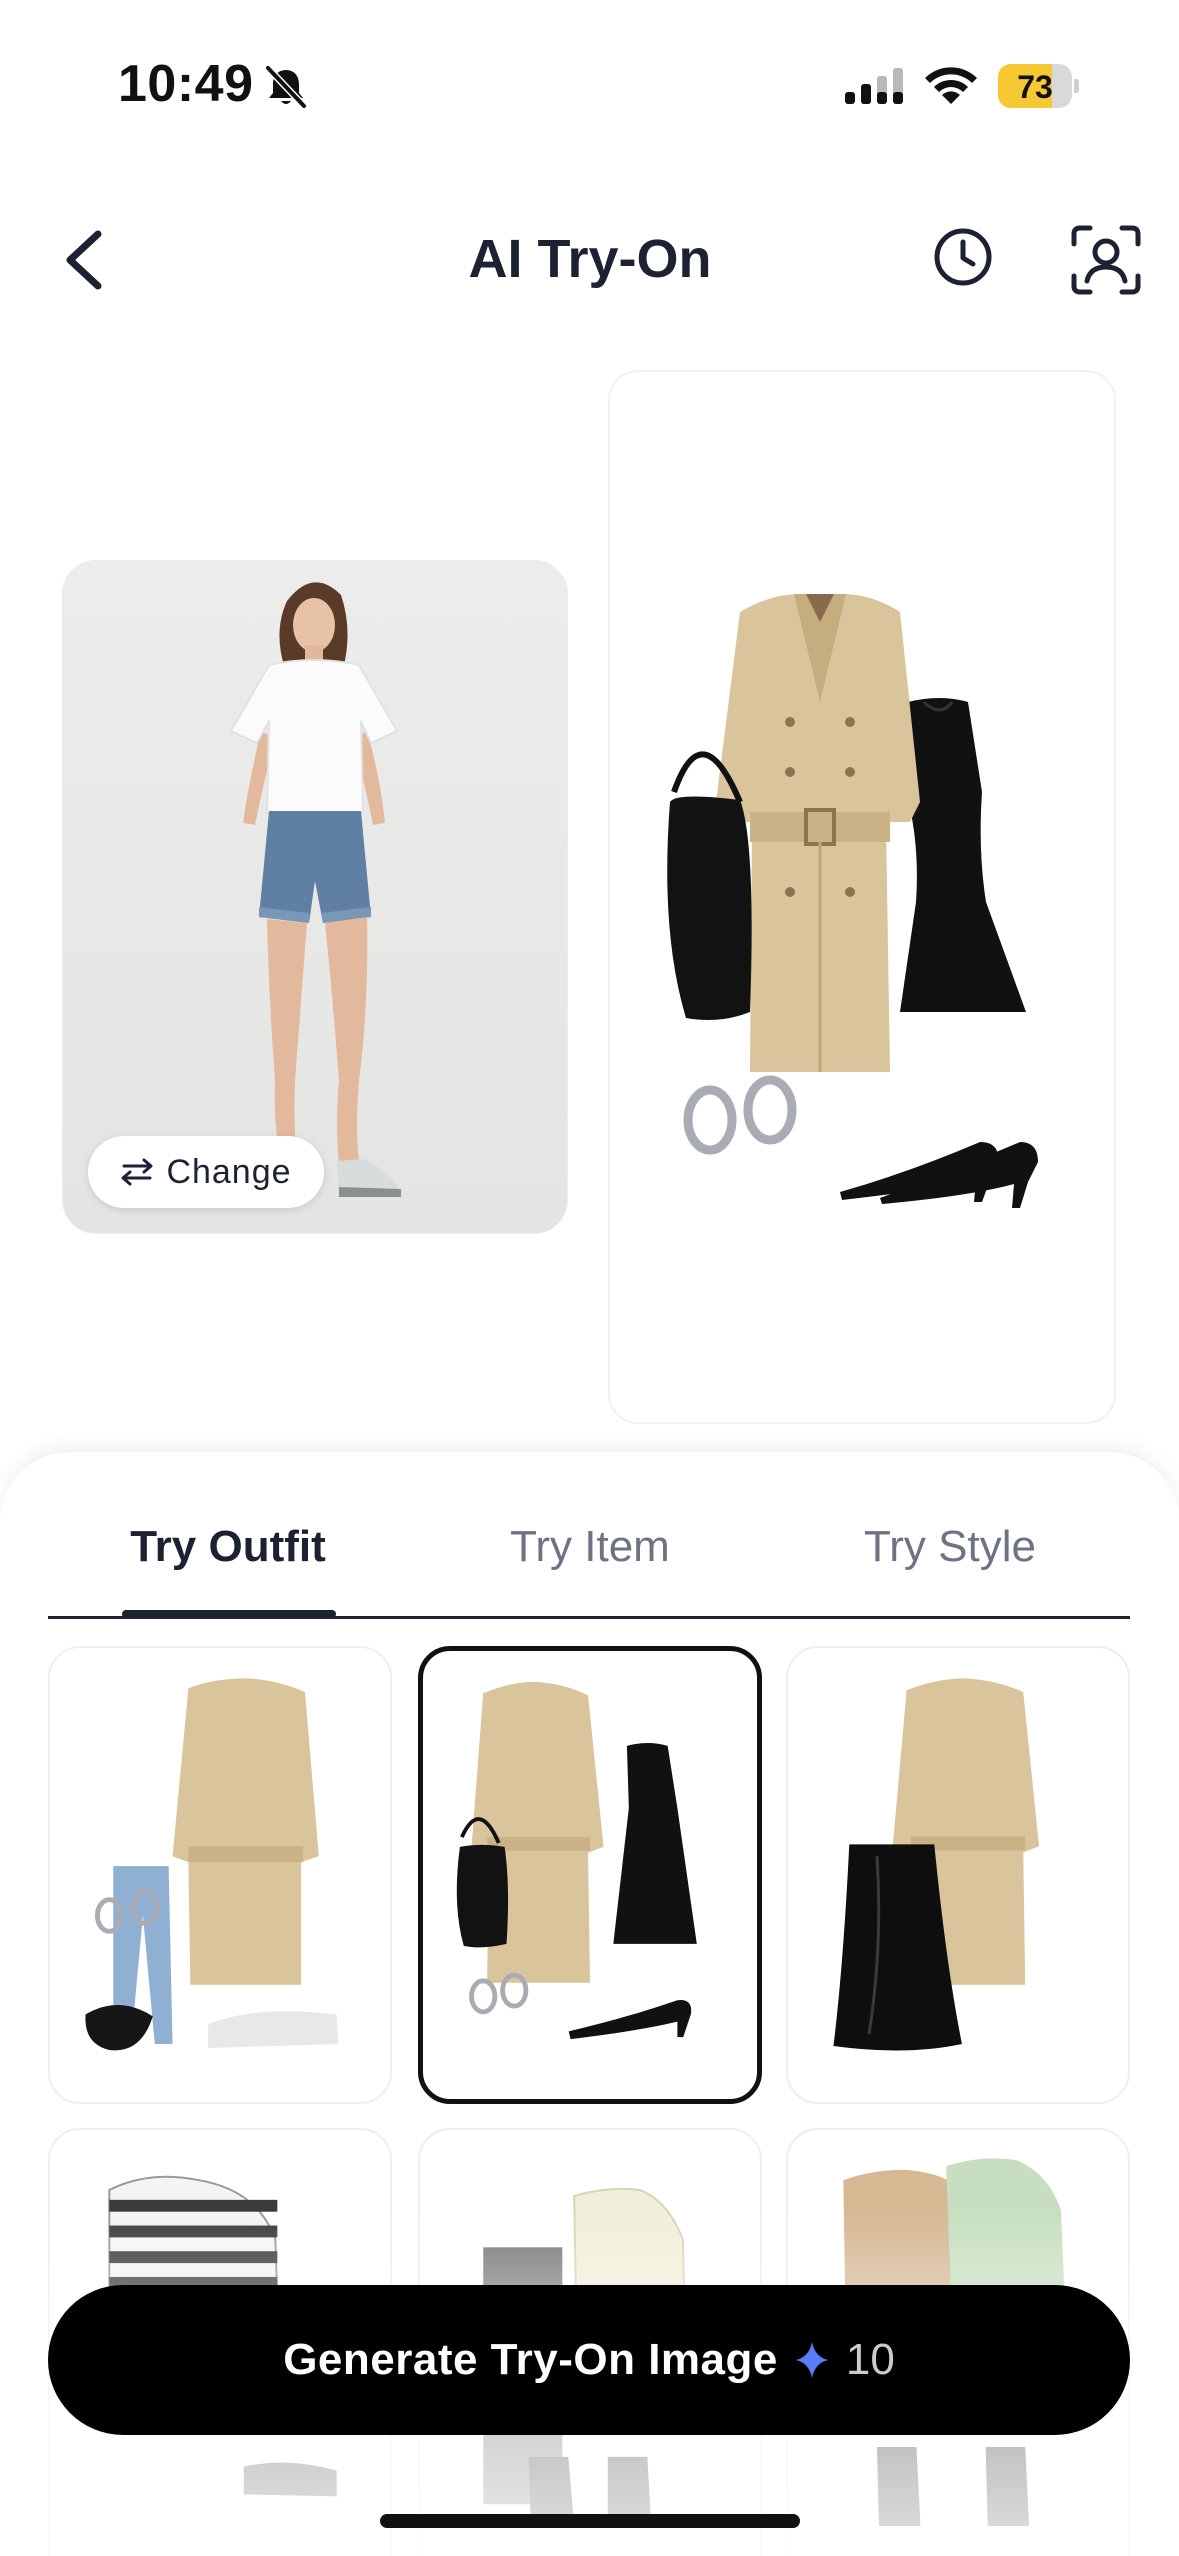 The image size is (1179, 2556). I want to click on tab-try-outfit: Try Outfit, so click(228, 1547).